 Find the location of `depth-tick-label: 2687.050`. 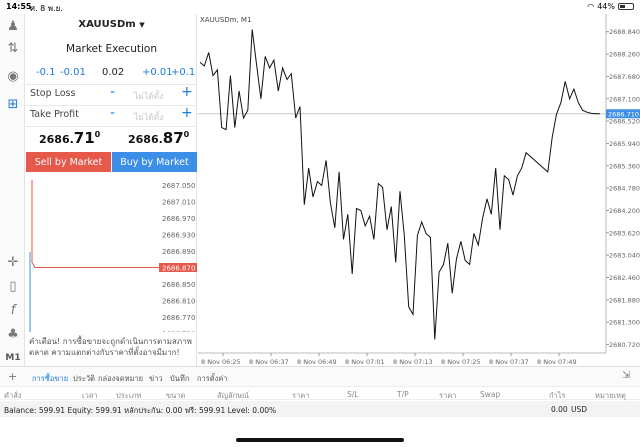

depth-tick-label: 2687.050 is located at coordinates (178, 186).